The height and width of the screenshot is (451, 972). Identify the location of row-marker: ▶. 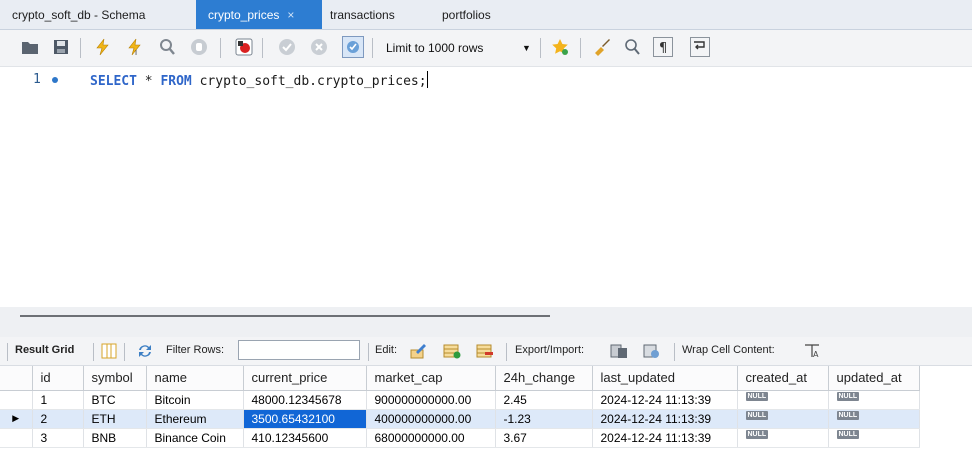
(16, 419).